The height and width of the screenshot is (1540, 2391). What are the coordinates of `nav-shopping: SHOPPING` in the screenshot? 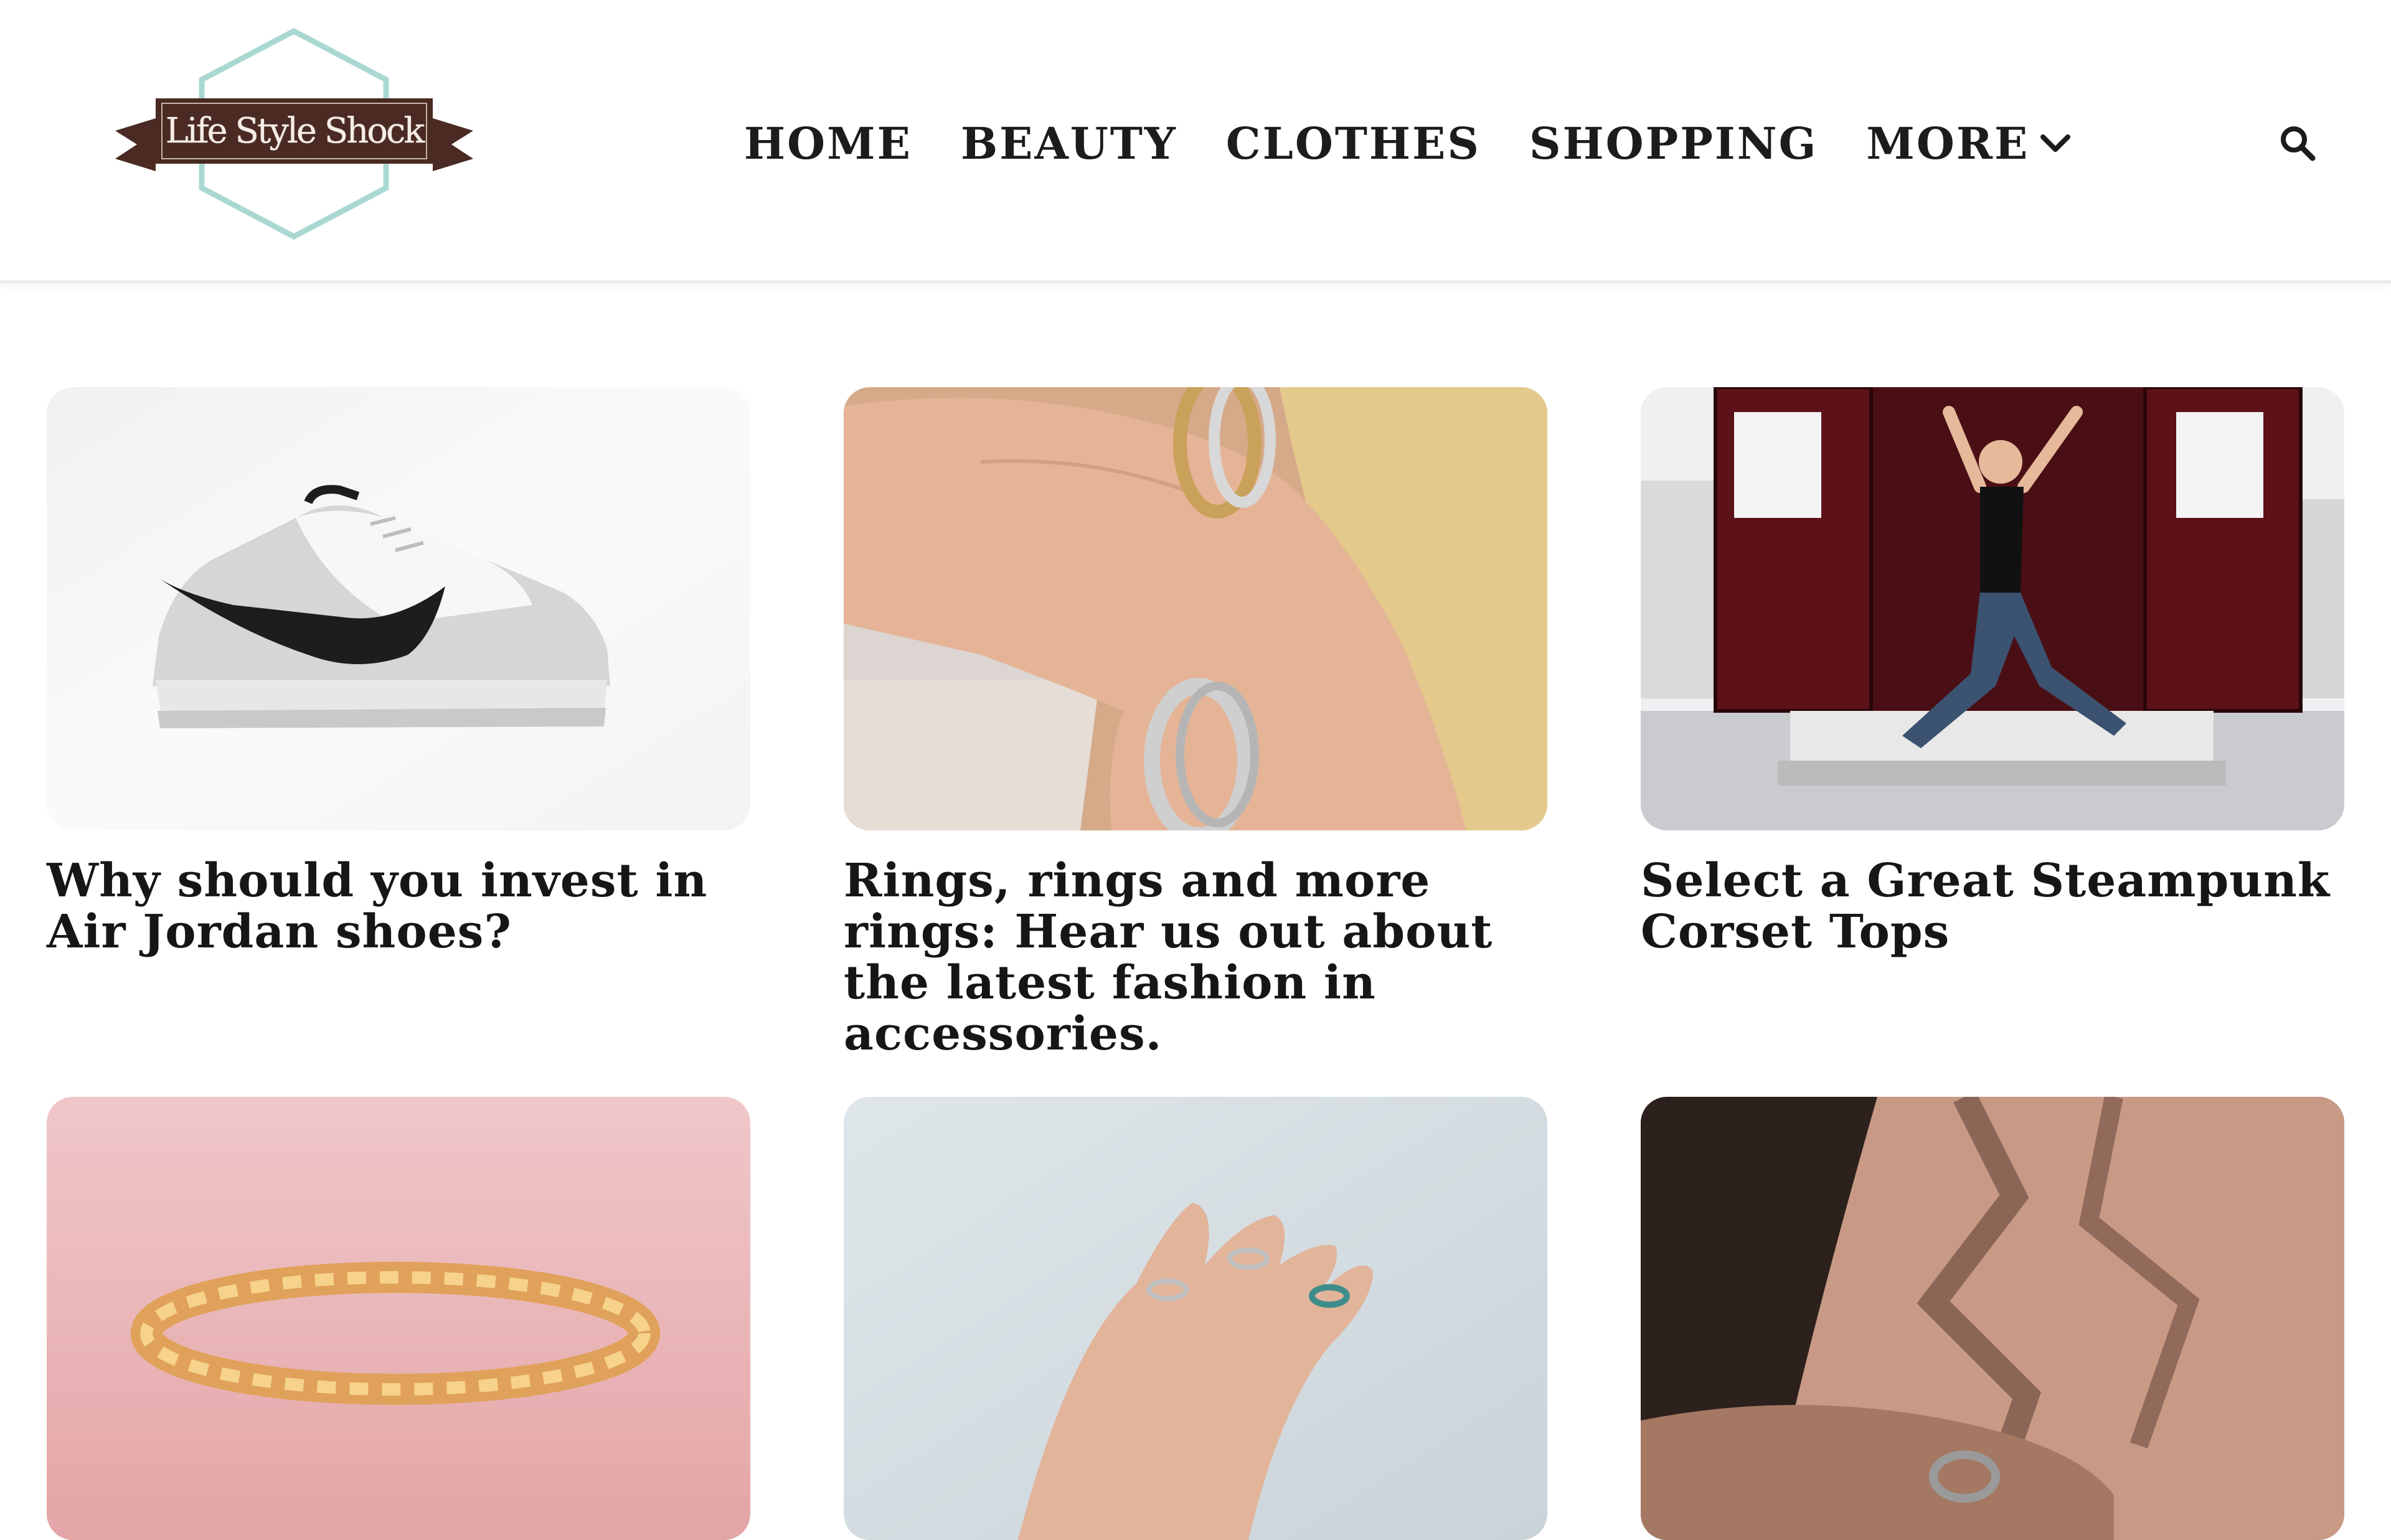 It's located at (1673, 143).